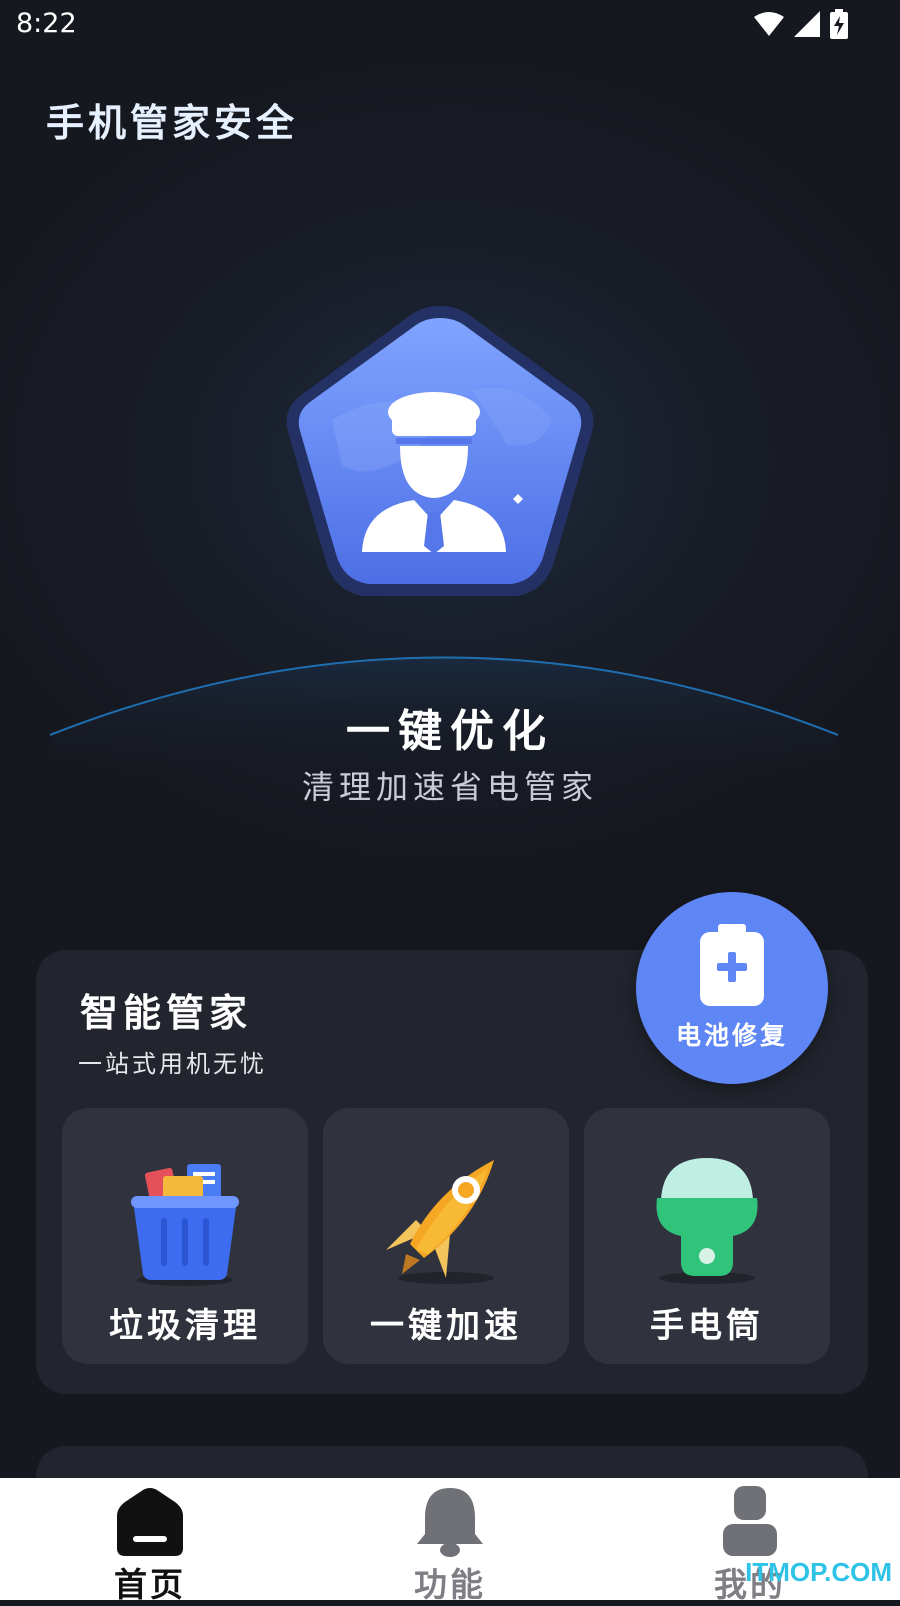 The image size is (900, 1606). Describe the element at coordinates (172, 1064) in the screenshot. I see `card-subtitle: 一站式用机无忧` at that location.